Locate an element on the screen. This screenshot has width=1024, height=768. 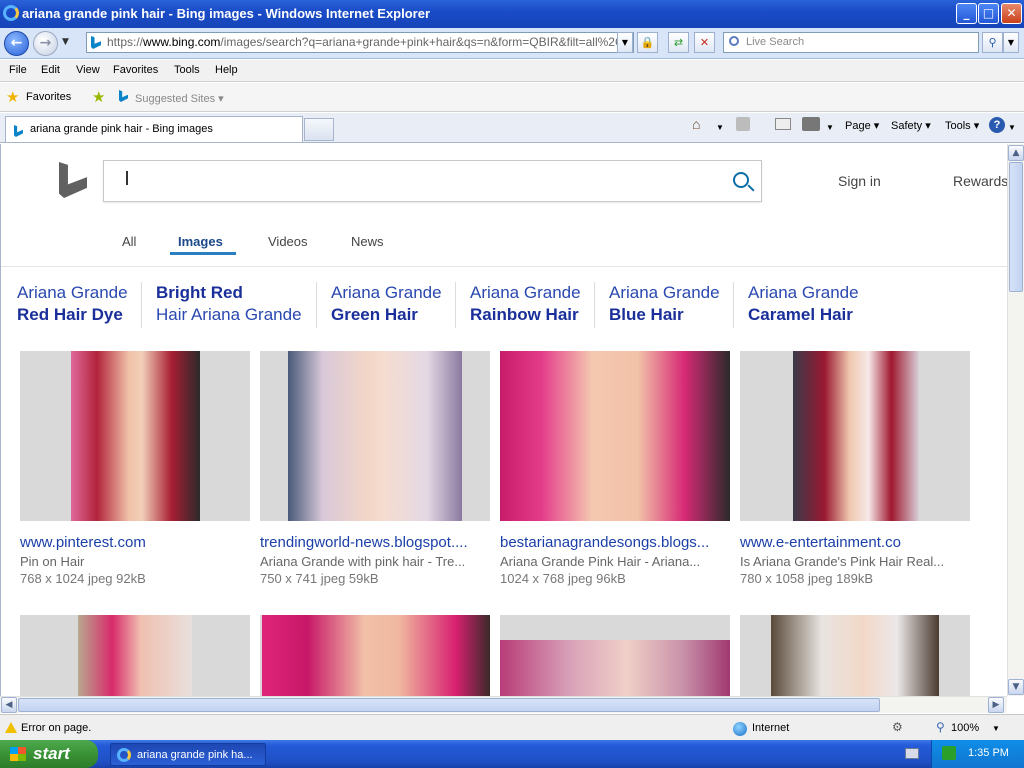
menu-tools: Tools is located at coordinates (187, 70).